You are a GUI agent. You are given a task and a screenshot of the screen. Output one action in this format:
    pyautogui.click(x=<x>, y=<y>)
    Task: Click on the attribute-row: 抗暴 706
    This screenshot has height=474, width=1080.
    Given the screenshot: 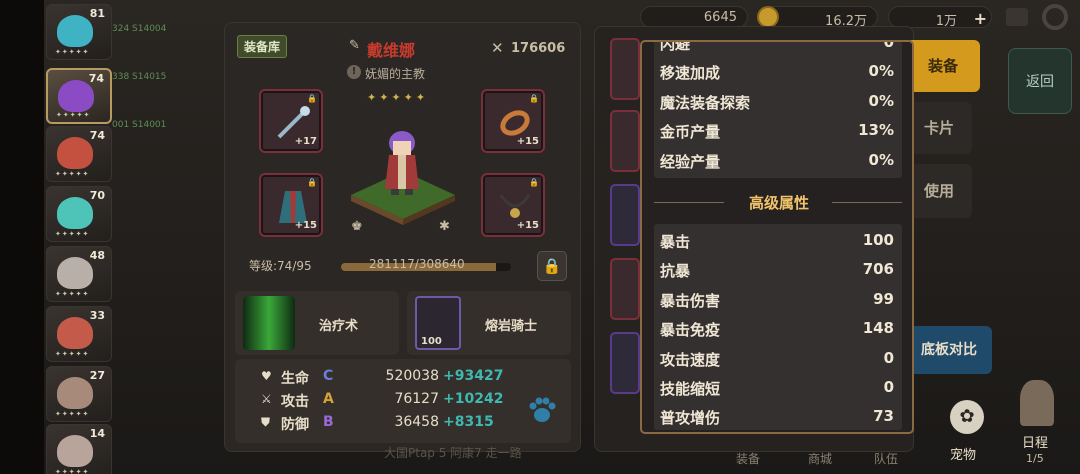 What is the action you would take?
    pyautogui.click(x=778, y=269)
    